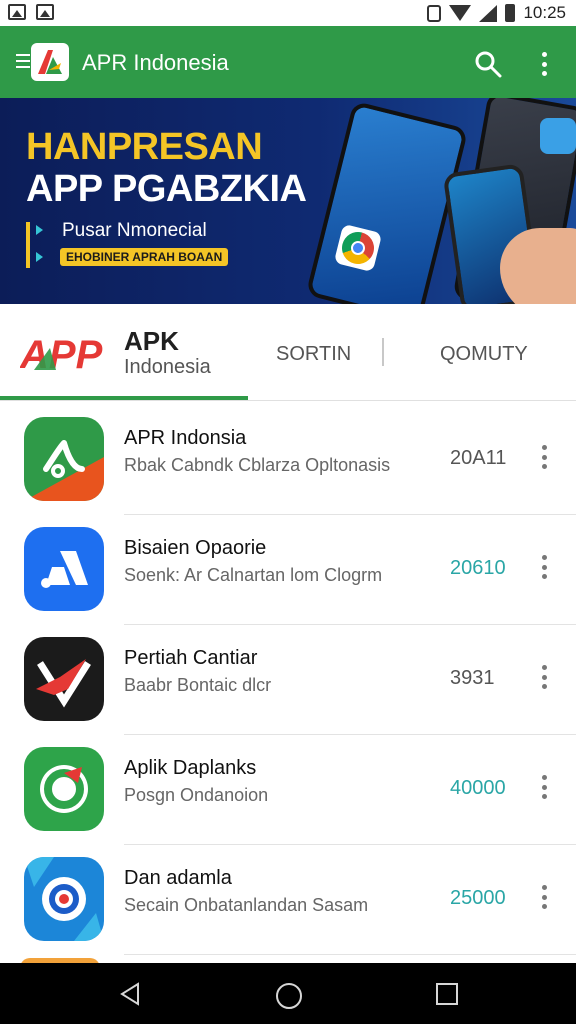  I want to click on tab-divider, so click(383, 352).